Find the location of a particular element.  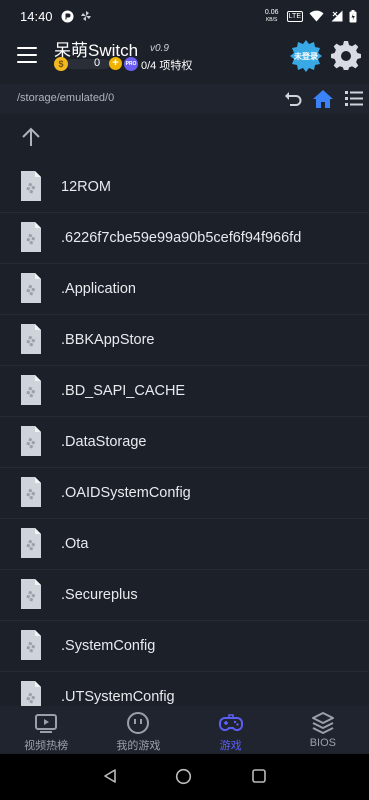

smiley-icon is located at coordinates (138, 723).